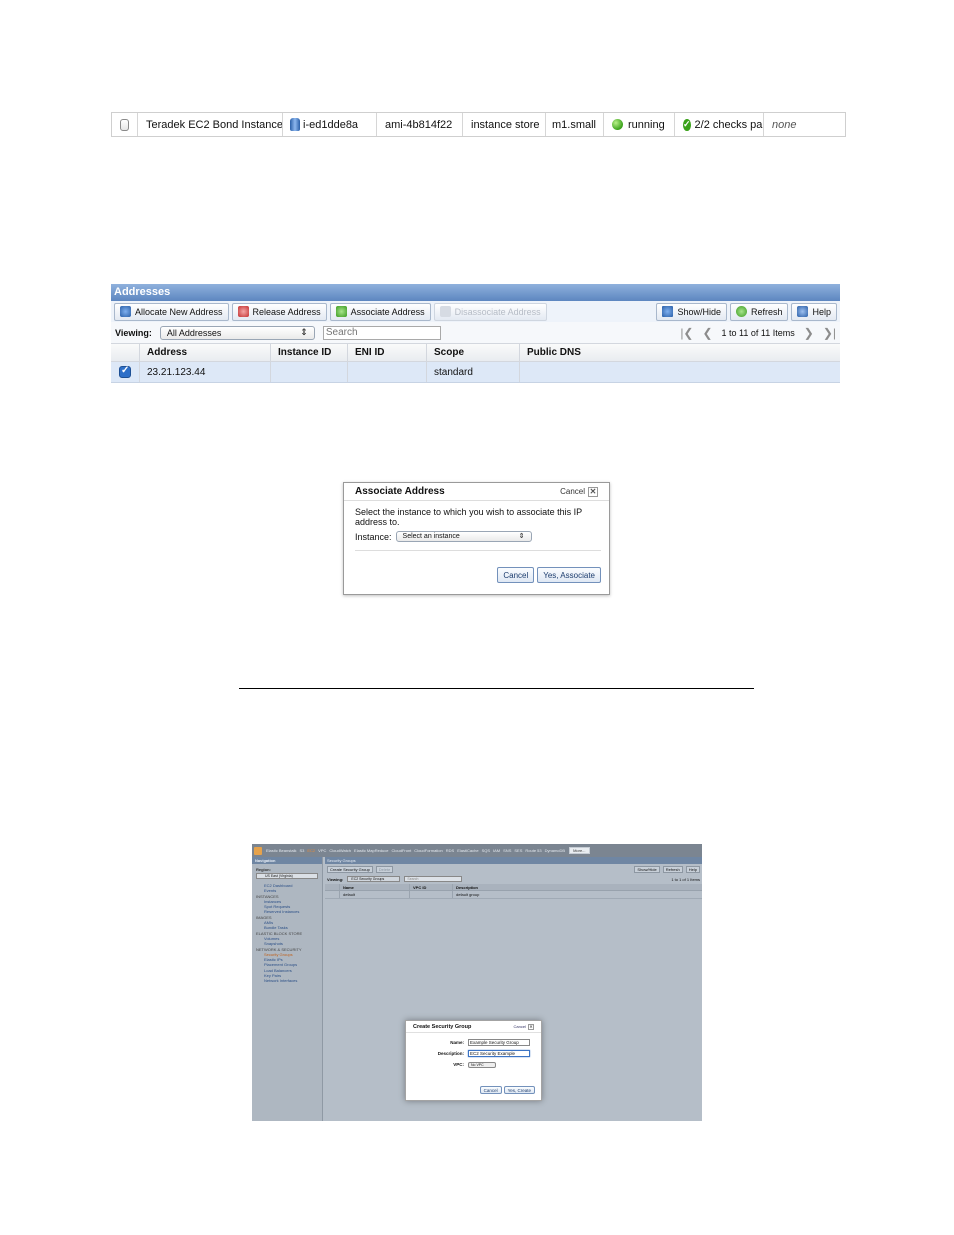 Image resolution: width=954 pixels, height=1235 pixels. I want to click on tab-s3: S3, so click(301, 850).